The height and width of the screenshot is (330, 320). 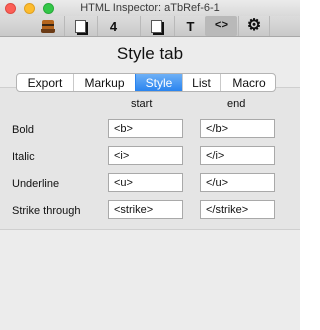 I want to click on underline-start-field, so click(x=145, y=182).